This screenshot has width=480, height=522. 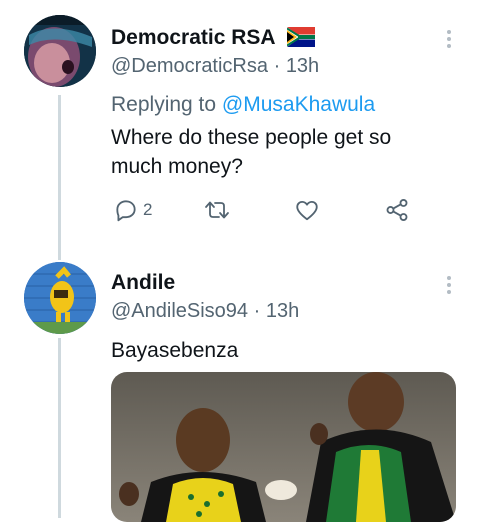 I want to click on reply-button: 2, so click(x=132, y=210).